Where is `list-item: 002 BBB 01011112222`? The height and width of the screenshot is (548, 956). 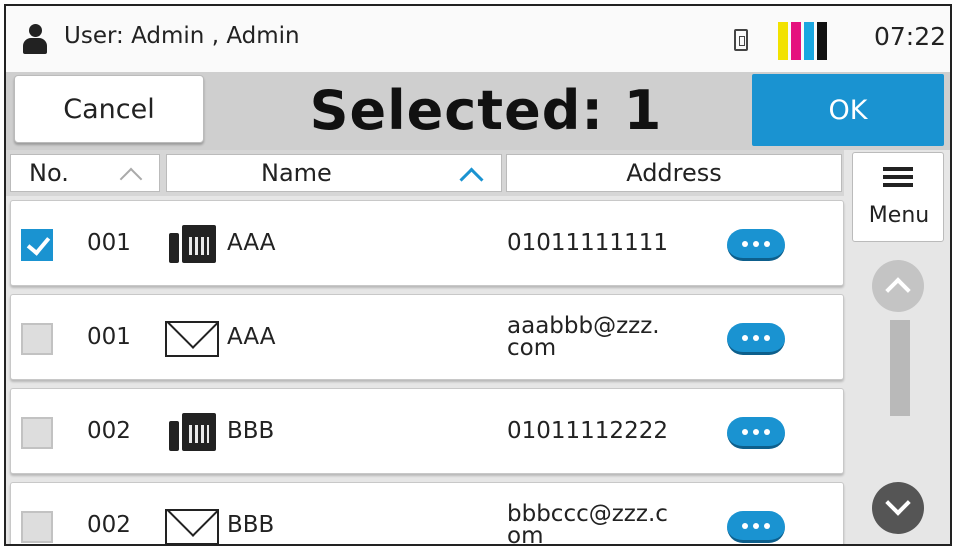 list-item: 002 BBB 01011112222 is located at coordinates (427, 431).